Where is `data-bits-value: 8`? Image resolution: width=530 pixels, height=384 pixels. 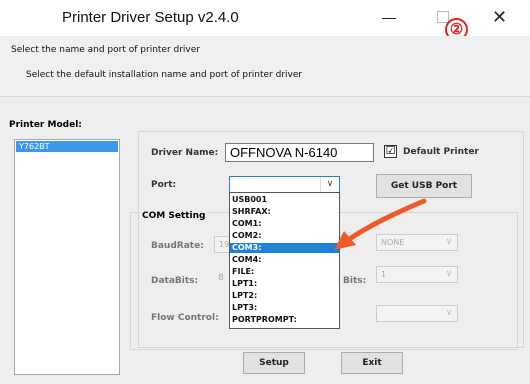 data-bits-value: 8 is located at coordinates (221, 278).